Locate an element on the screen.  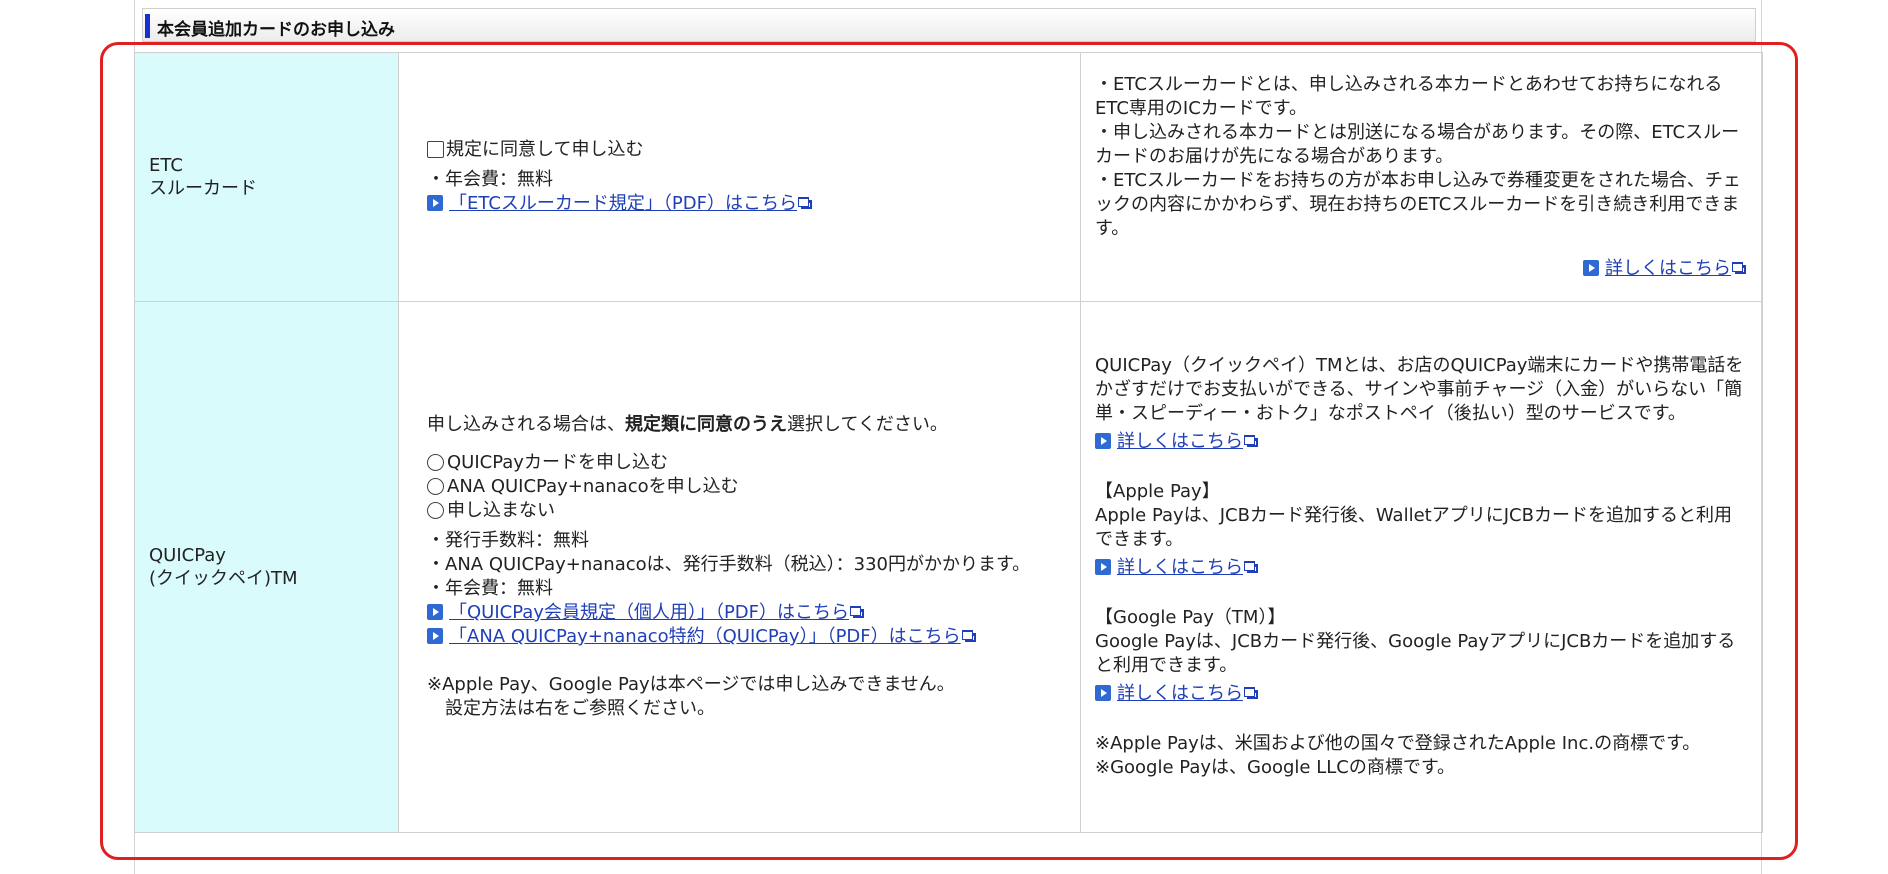
google-pay-link: 詳しくはこちら is located at coordinates (1180, 693).